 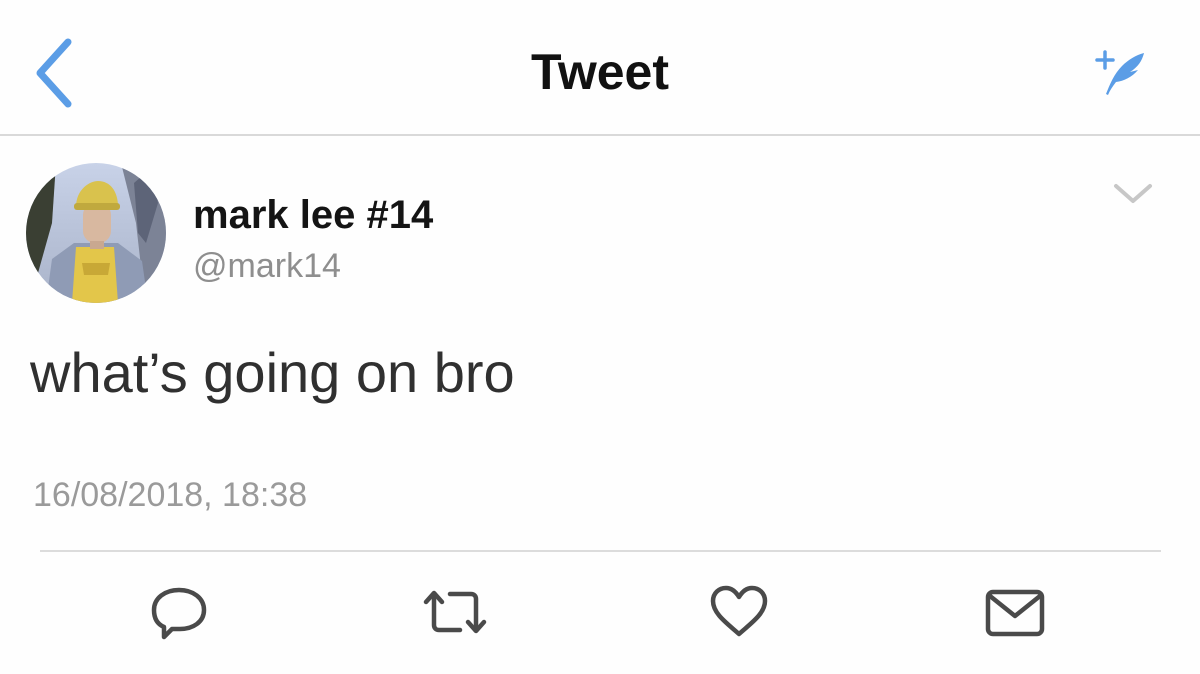 I want to click on direct-message-button, so click(x=1015, y=612).